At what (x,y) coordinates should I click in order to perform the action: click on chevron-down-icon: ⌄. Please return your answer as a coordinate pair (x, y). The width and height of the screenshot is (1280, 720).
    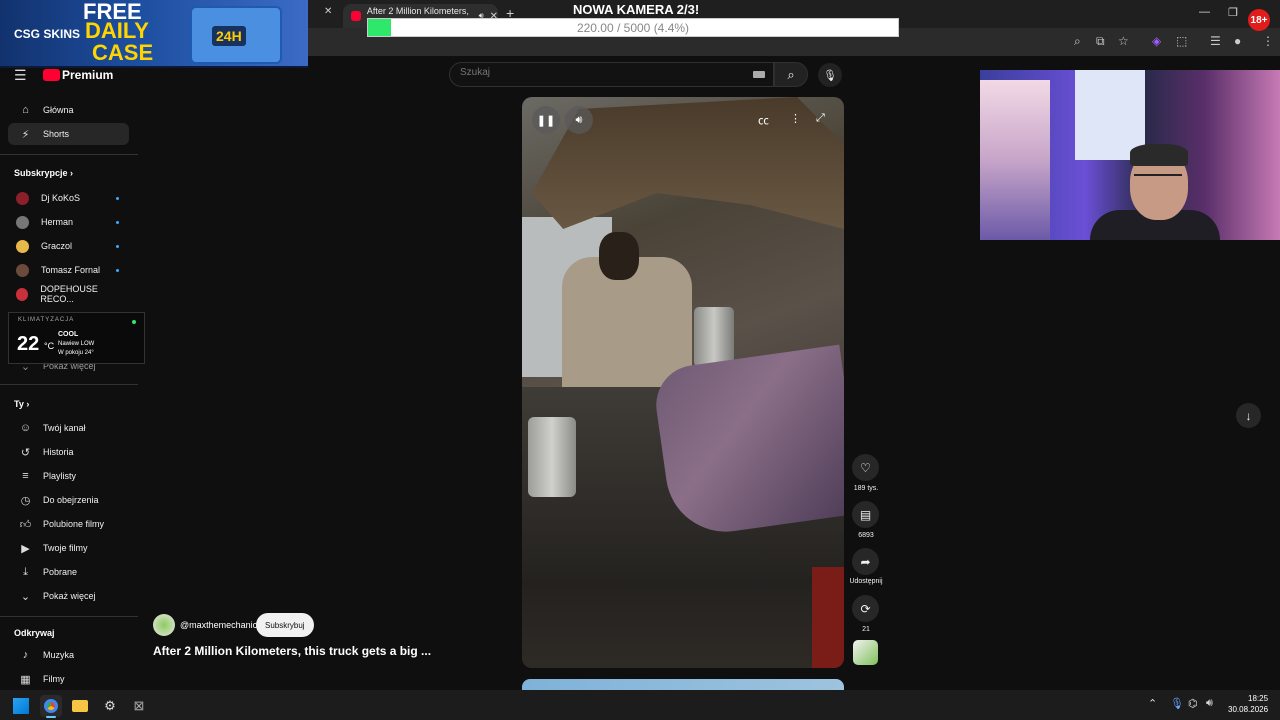
    Looking at the image, I should click on (25, 596).